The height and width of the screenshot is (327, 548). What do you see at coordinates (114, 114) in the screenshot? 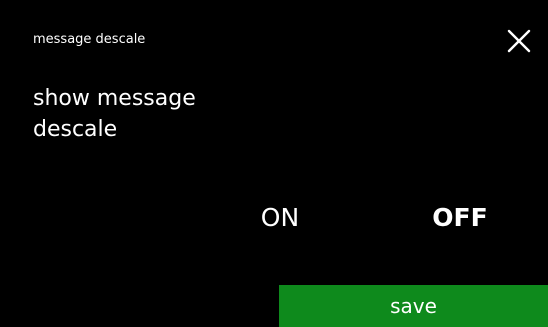
I see `setting-label: show message descale` at bounding box center [114, 114].